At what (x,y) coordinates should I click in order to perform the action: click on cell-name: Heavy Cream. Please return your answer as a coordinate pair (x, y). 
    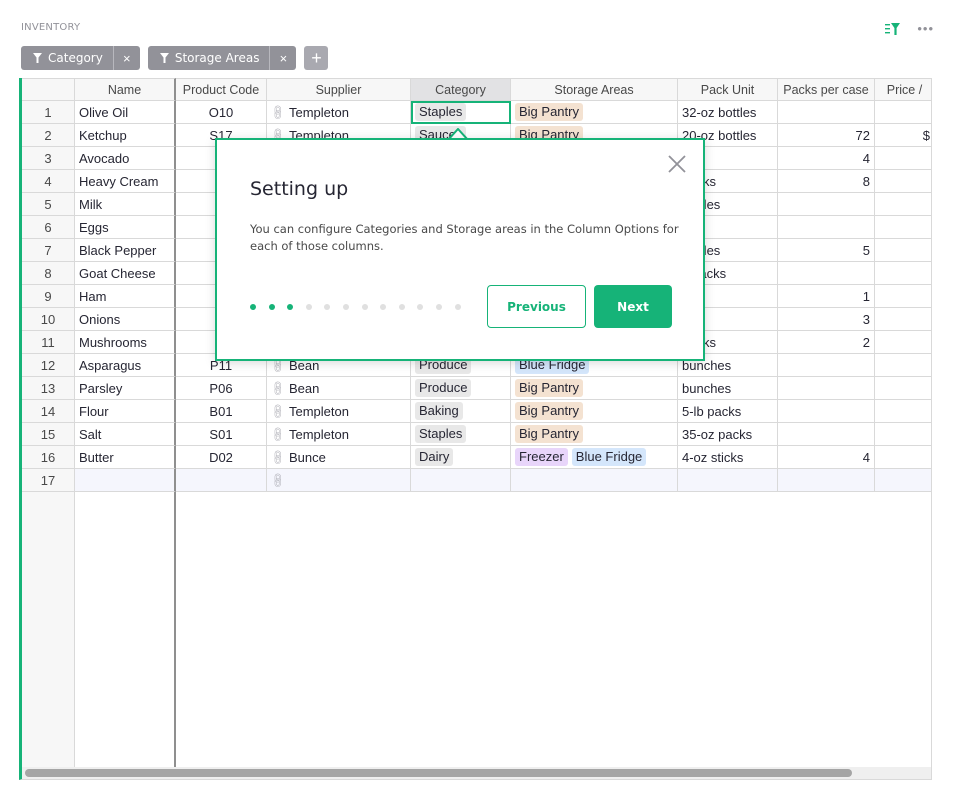
    Looking at the image, I should click on (125, 181).